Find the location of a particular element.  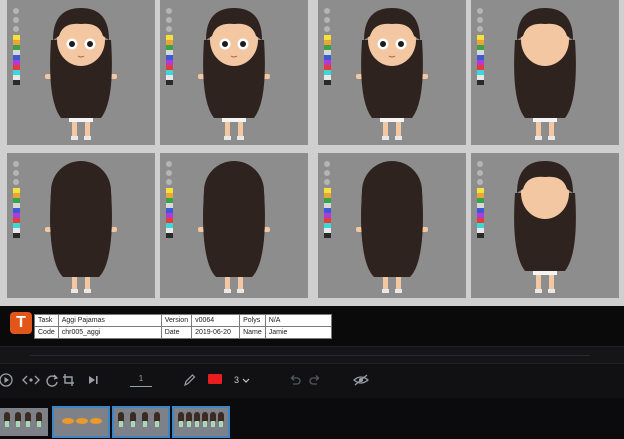

turnaround-panel-left is located at coordinates (545, 225).